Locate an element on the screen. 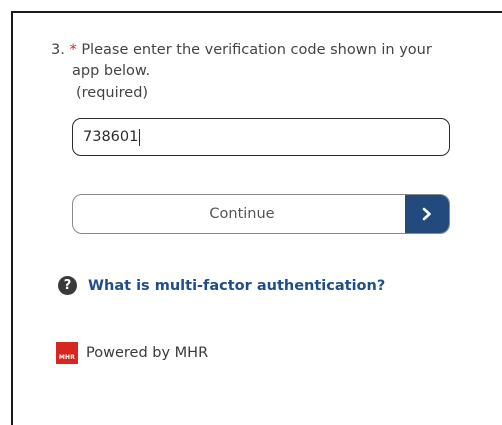 This screenshot has height=425, width=502. mfa-help-link: ? What is multi-factor authentication? is located at coordinates (221, 285).